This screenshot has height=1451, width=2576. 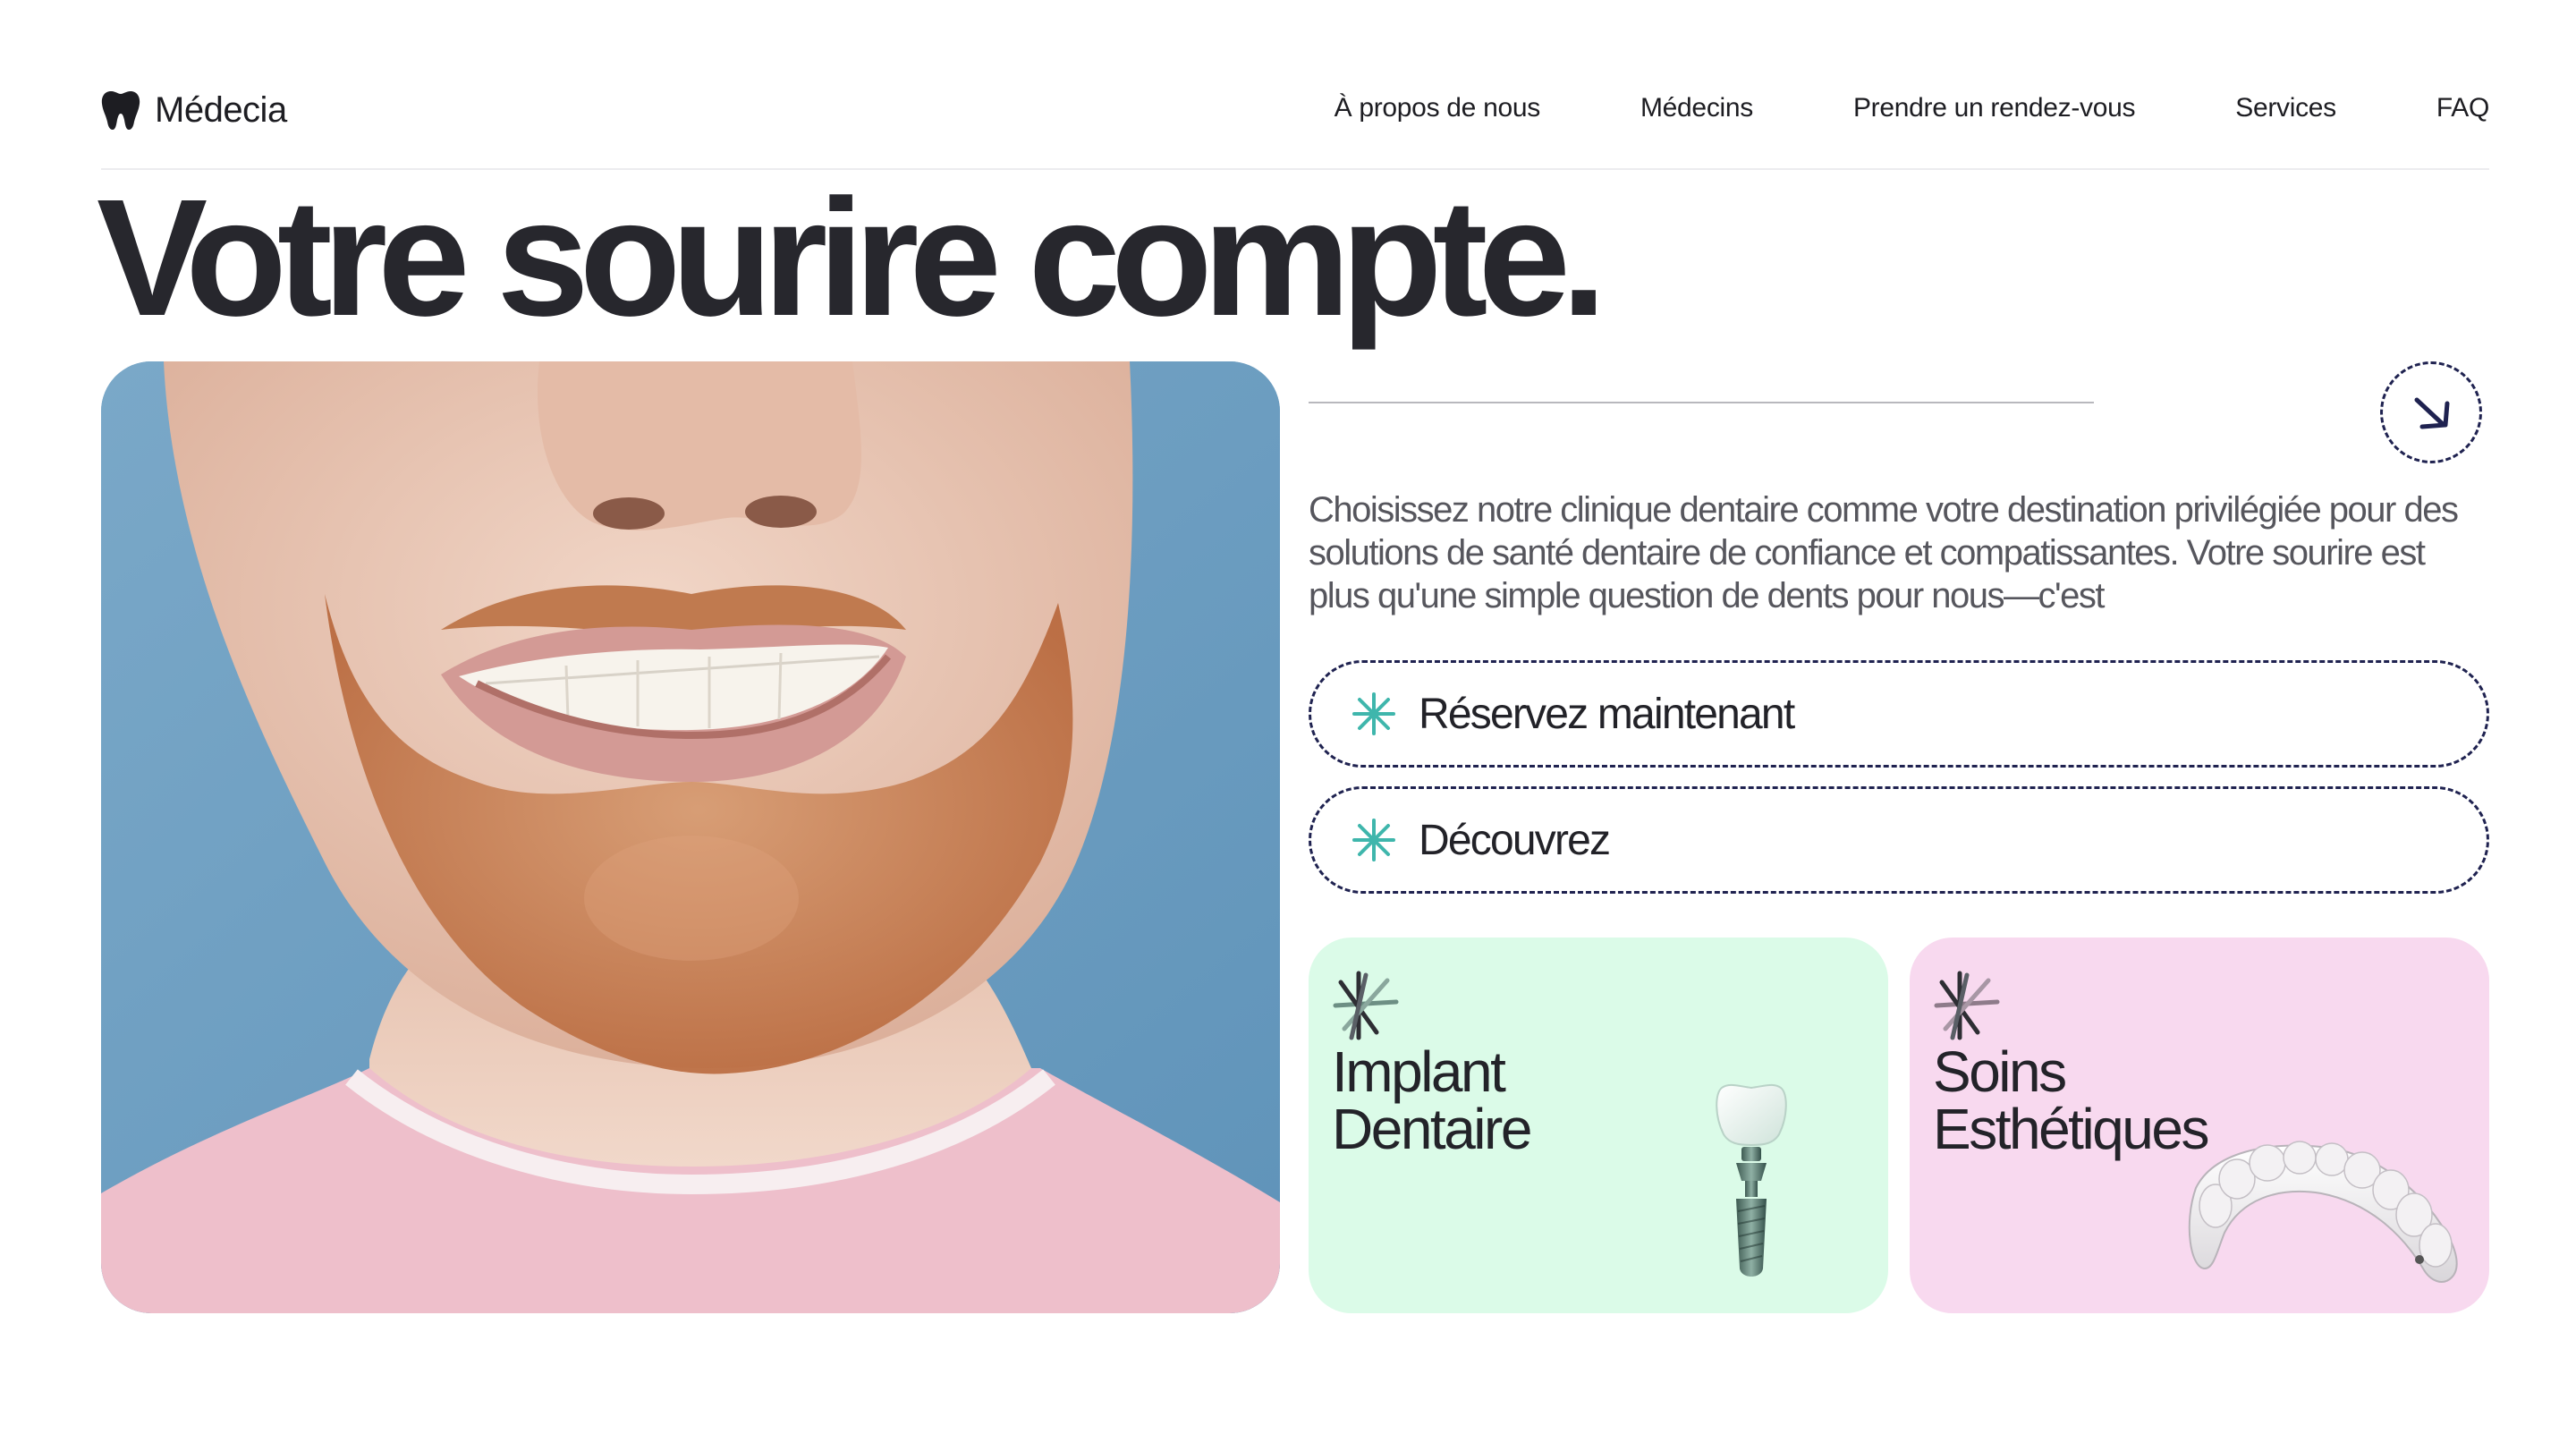 I want to click on book-now-label: Réservez maintenant, so click(x=1607, y=714).